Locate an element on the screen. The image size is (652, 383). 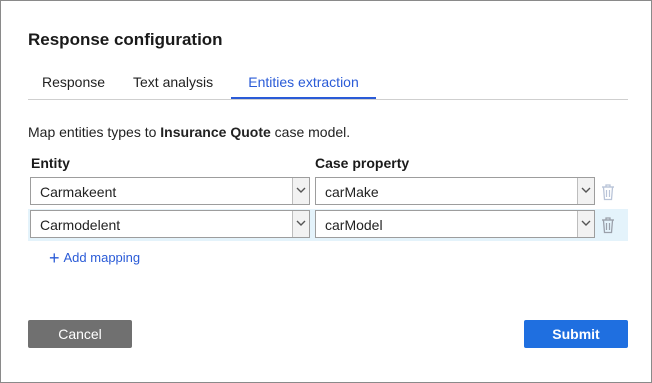
plus-icon: + is located at coordinates (54, 258).